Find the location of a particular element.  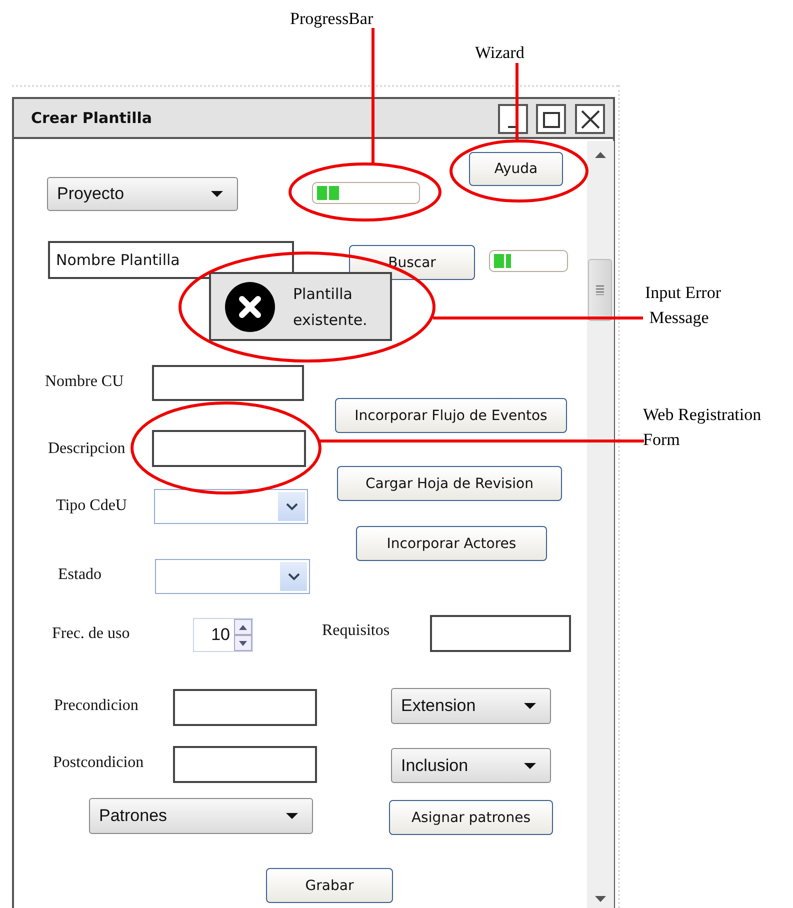

dropdown-button: Patrones is located at coordinates (201, 816).